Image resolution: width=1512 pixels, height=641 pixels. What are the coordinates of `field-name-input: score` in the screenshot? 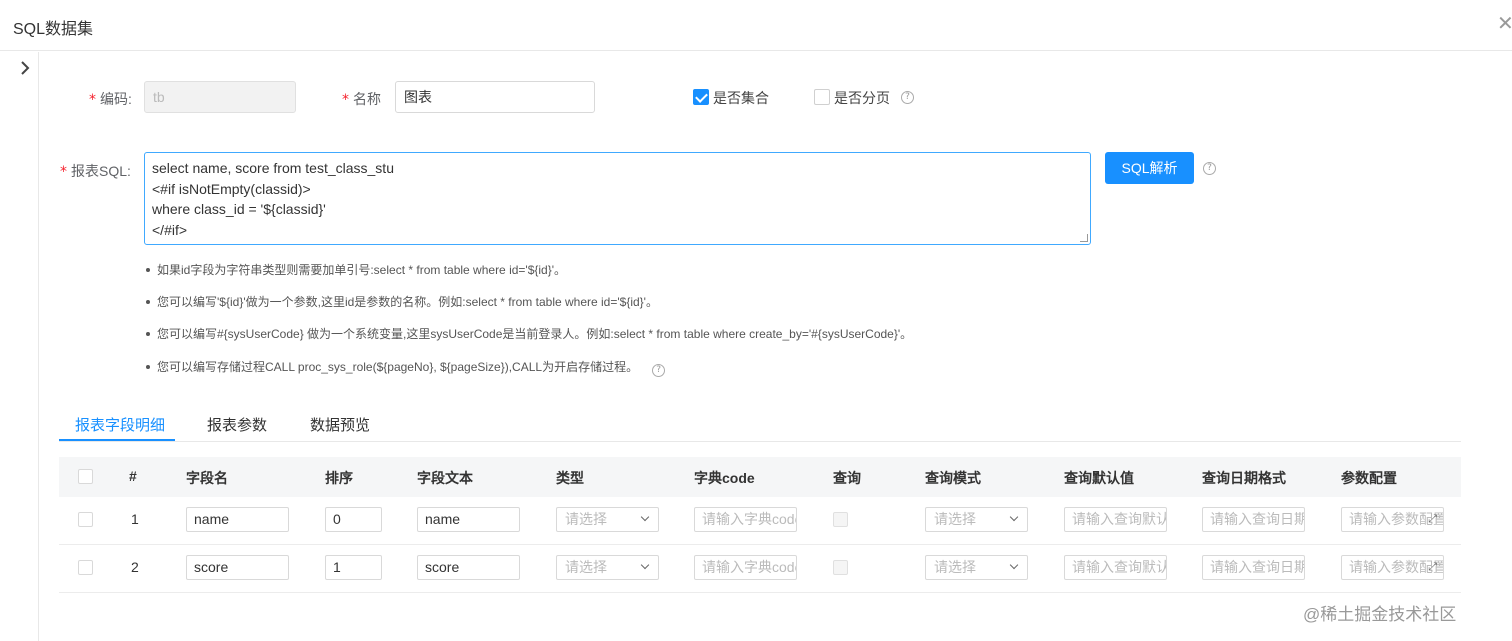 It's located at (237, 567).